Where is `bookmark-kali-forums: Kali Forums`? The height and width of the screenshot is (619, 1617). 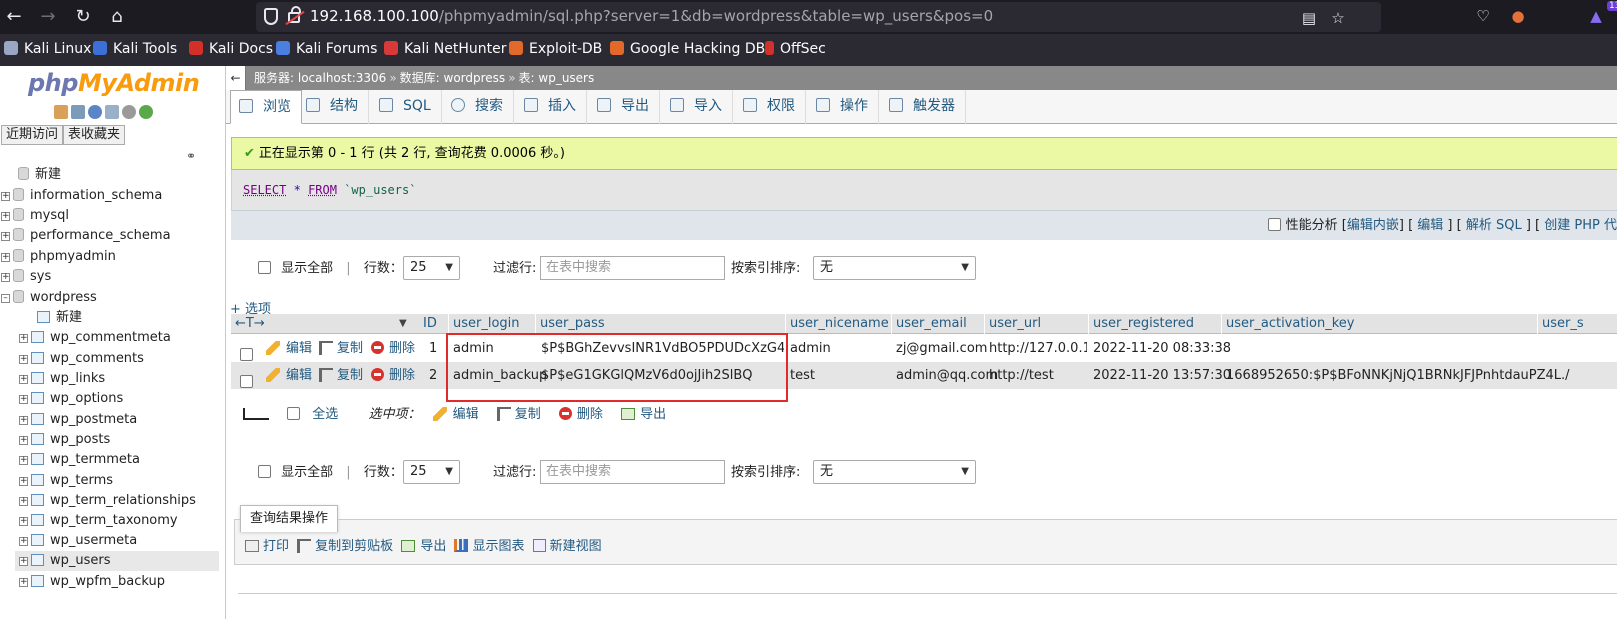
bookmark-kali-forums: Kali Forums is located at coordinates (326, 49).